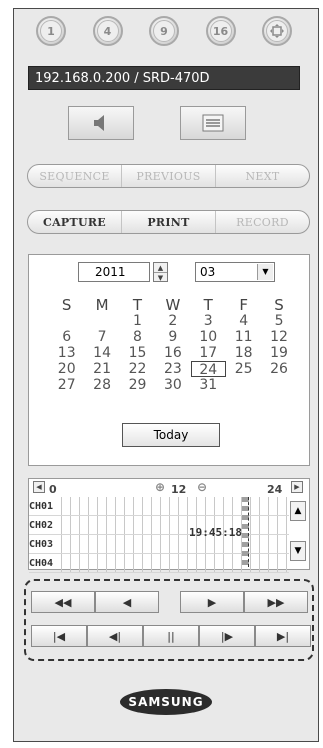 Image resolution: width=323 pixels, height=748 pixels. What do you see at coordinates (208, 385) in the screenshot?
I see `calendar-day: 31` at bounding box center [208, 385].